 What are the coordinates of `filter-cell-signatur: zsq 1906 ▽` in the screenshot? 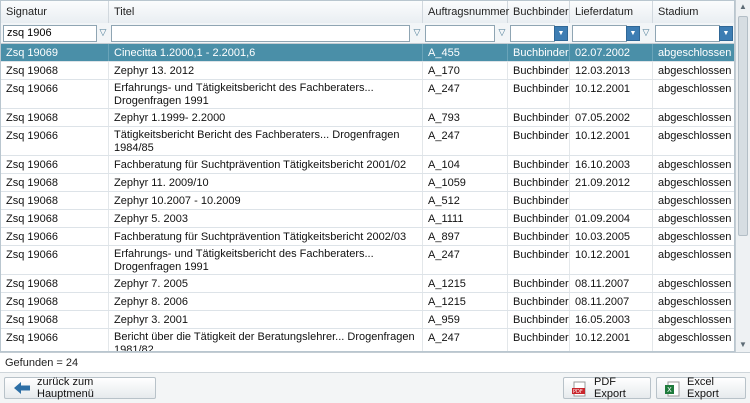 It's located at (55, 33).